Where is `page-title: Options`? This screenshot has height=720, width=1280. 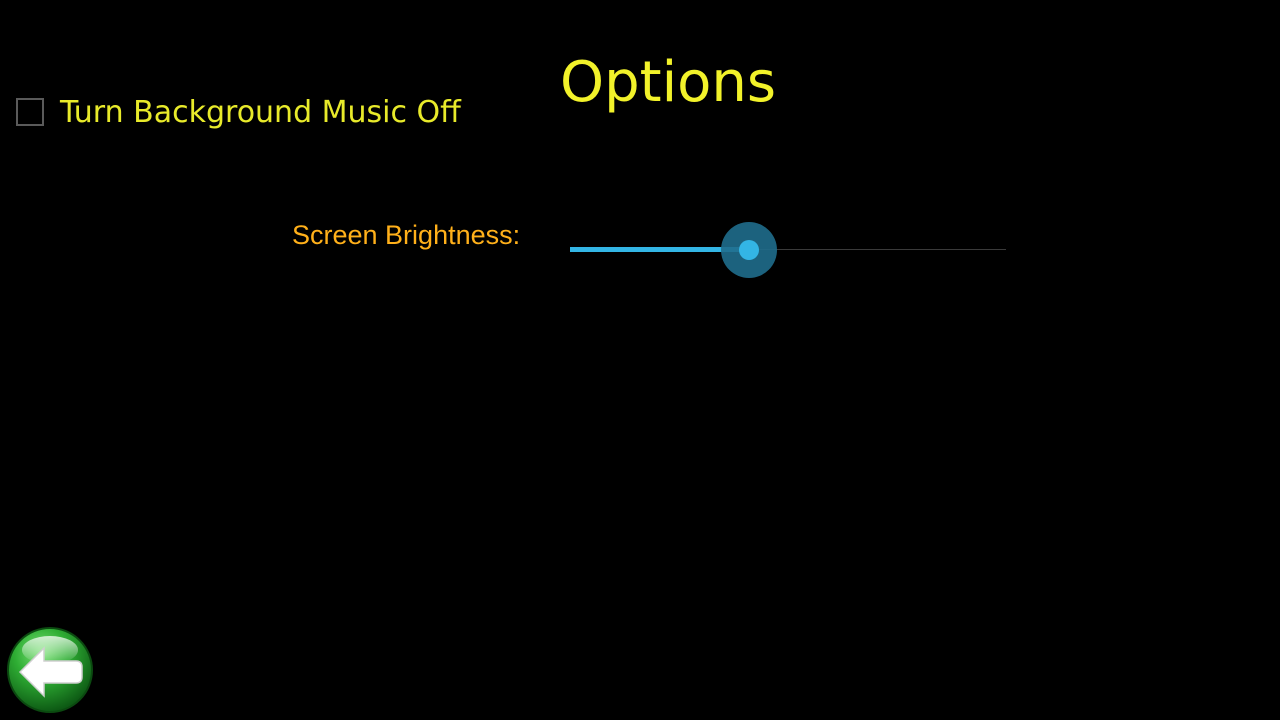
page-title: Options is located at coordinates (668, 82).